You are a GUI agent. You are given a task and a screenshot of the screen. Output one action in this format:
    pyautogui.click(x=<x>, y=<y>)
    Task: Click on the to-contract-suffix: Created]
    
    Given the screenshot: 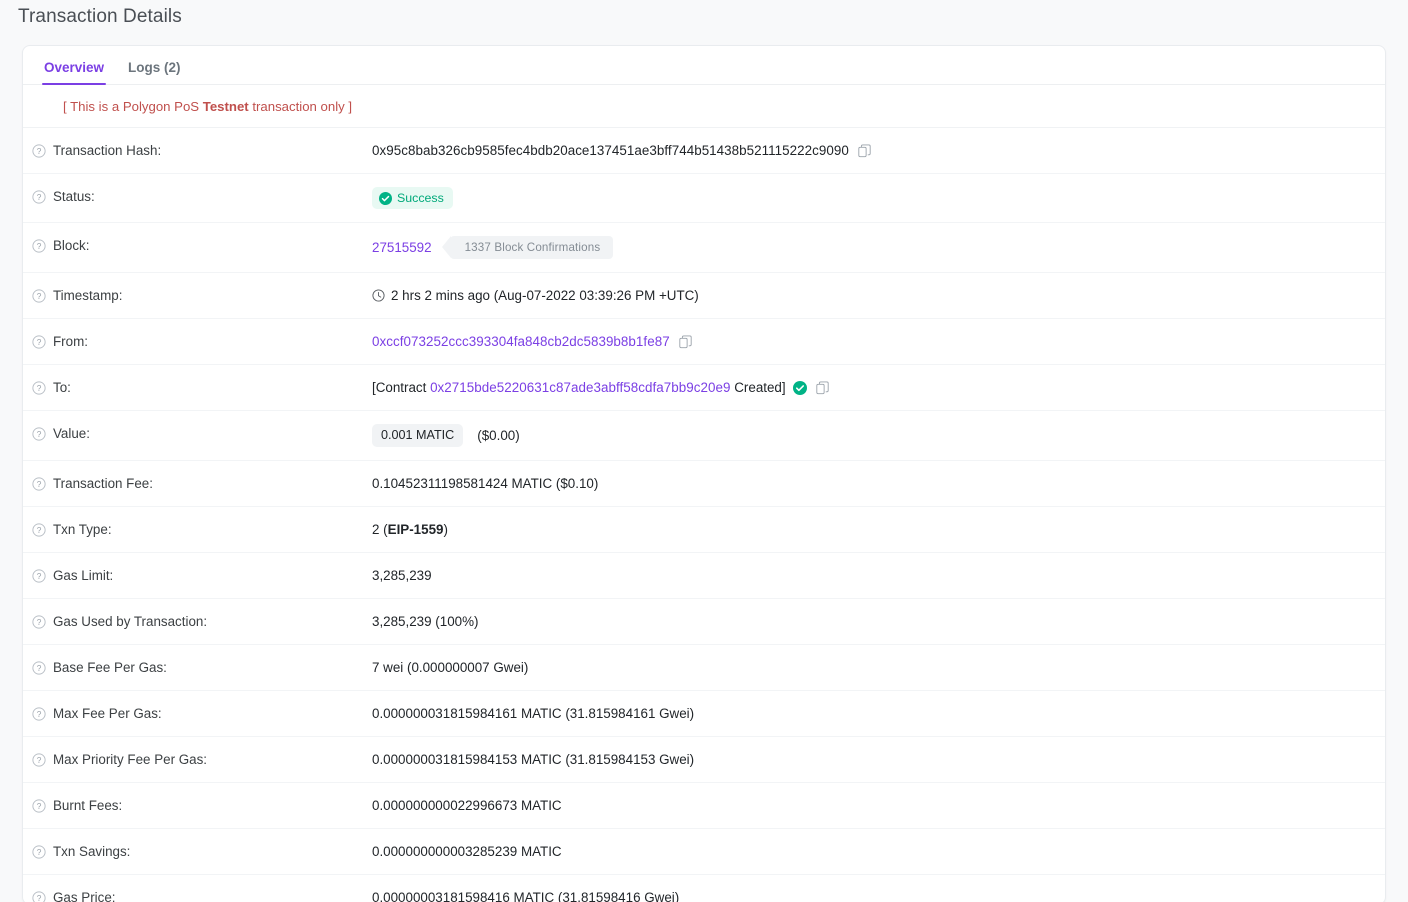 What is the action you would take?
    pyautogui.click(x=758, y=387)
    